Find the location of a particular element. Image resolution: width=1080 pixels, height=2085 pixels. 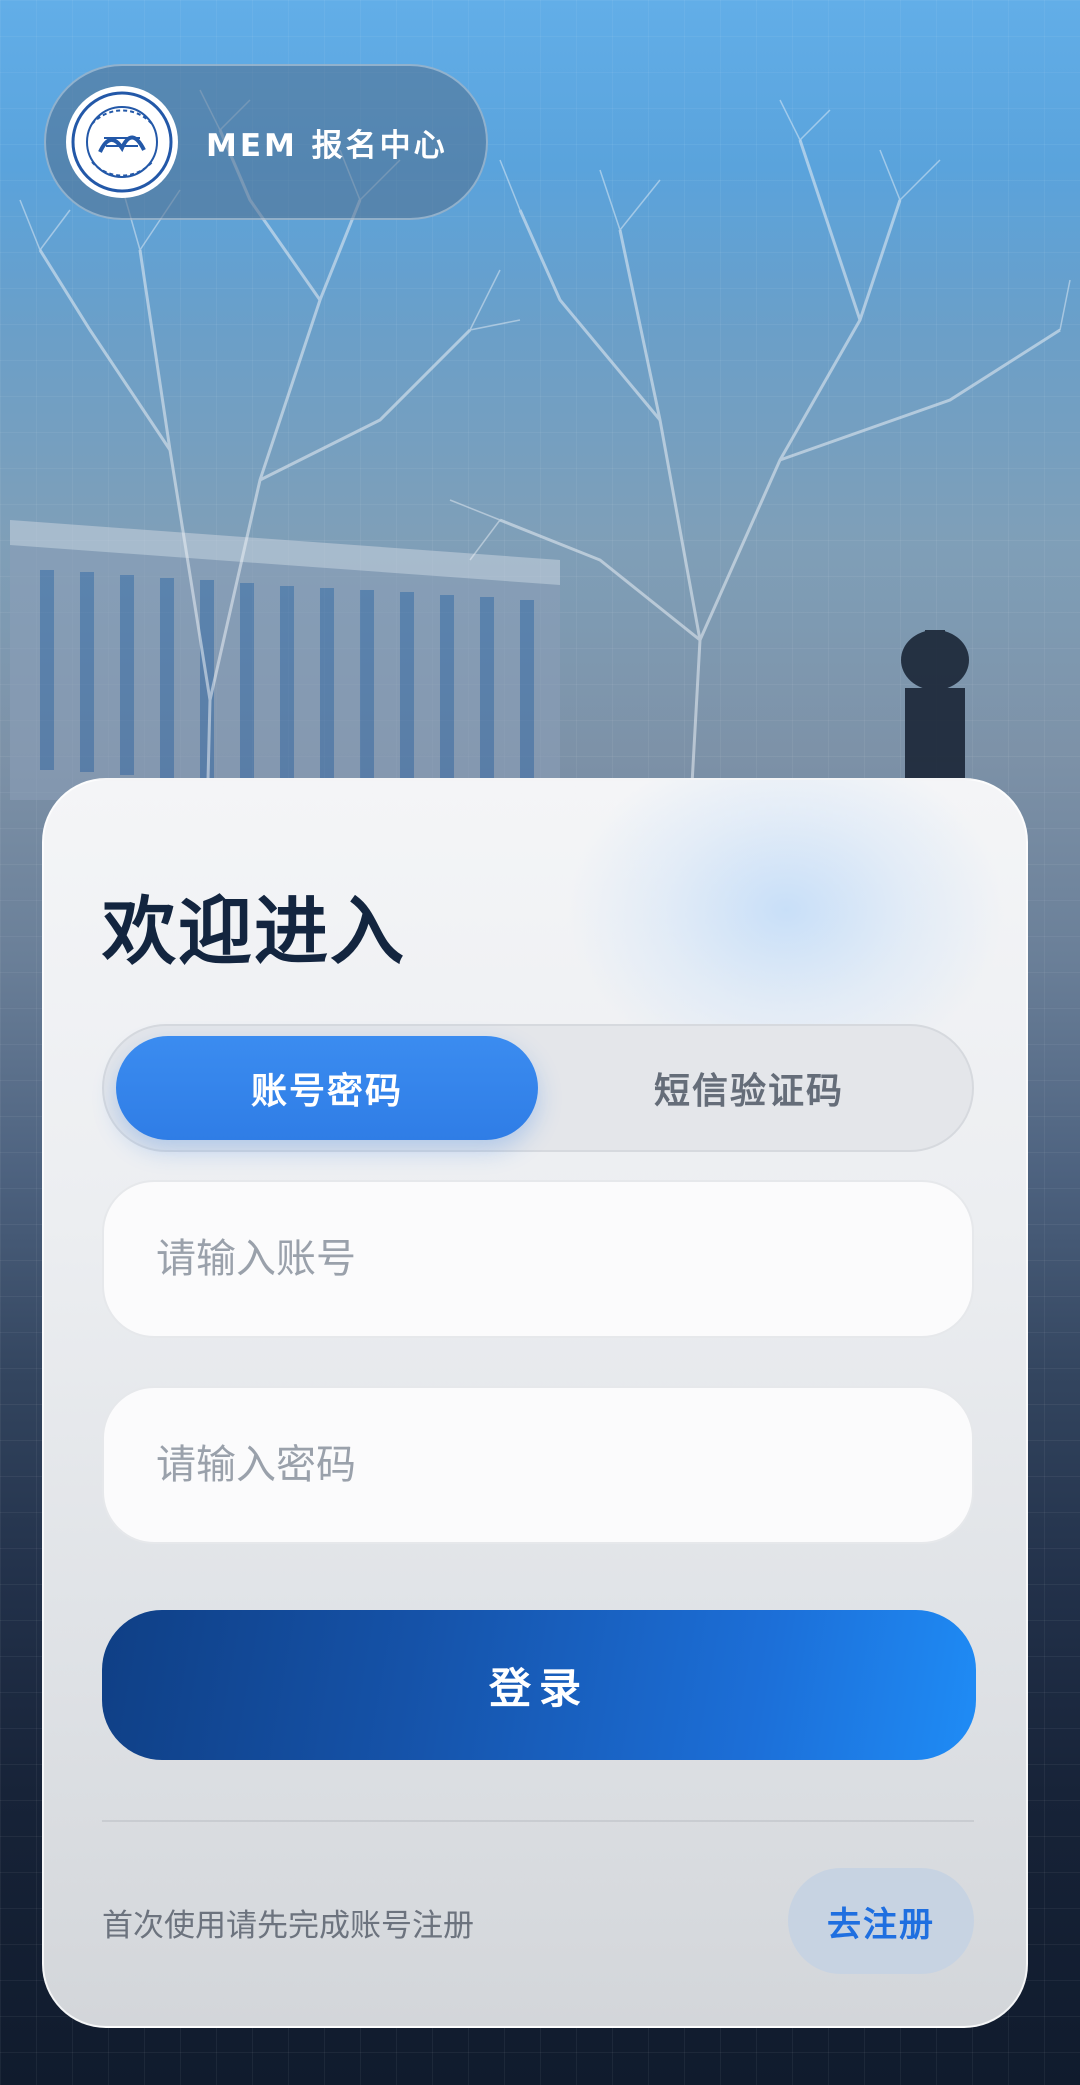

brand-header: MEM 报名中心 is located at coordinates (266, 142).